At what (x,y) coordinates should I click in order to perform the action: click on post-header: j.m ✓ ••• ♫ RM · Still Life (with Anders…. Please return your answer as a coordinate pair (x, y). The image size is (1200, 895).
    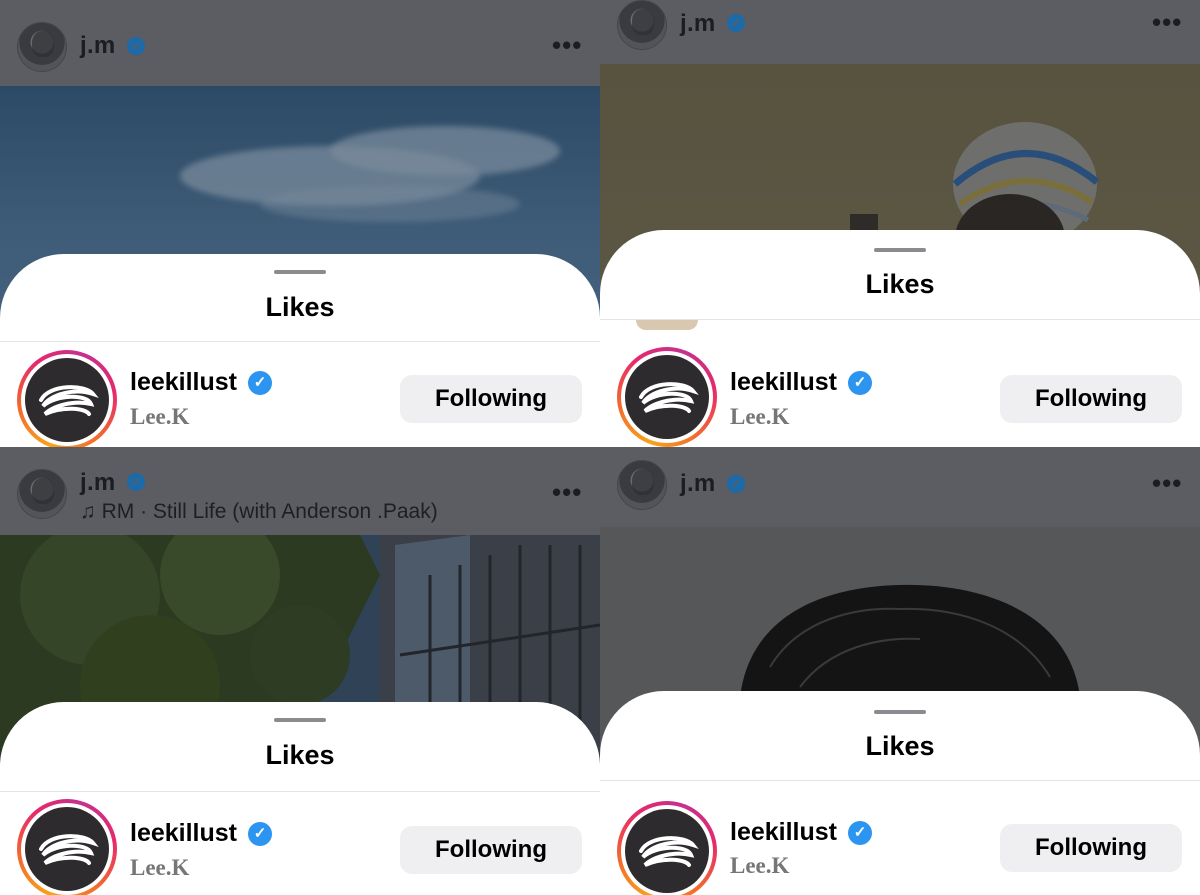
    Looking at the image, I should click on (300, 491).